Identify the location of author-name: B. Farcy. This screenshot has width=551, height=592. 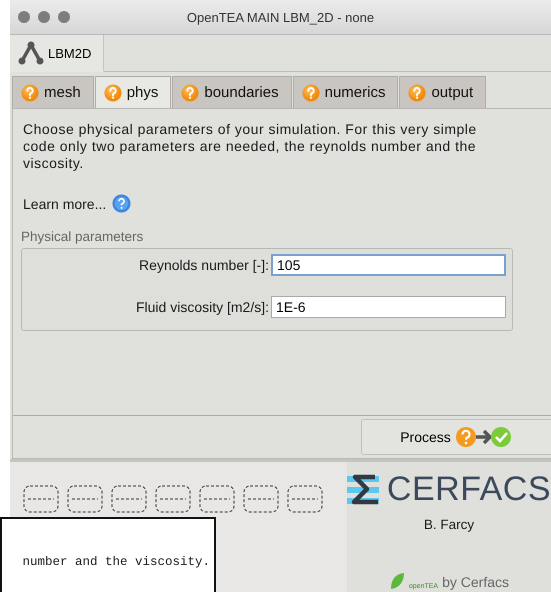
(449, 524).